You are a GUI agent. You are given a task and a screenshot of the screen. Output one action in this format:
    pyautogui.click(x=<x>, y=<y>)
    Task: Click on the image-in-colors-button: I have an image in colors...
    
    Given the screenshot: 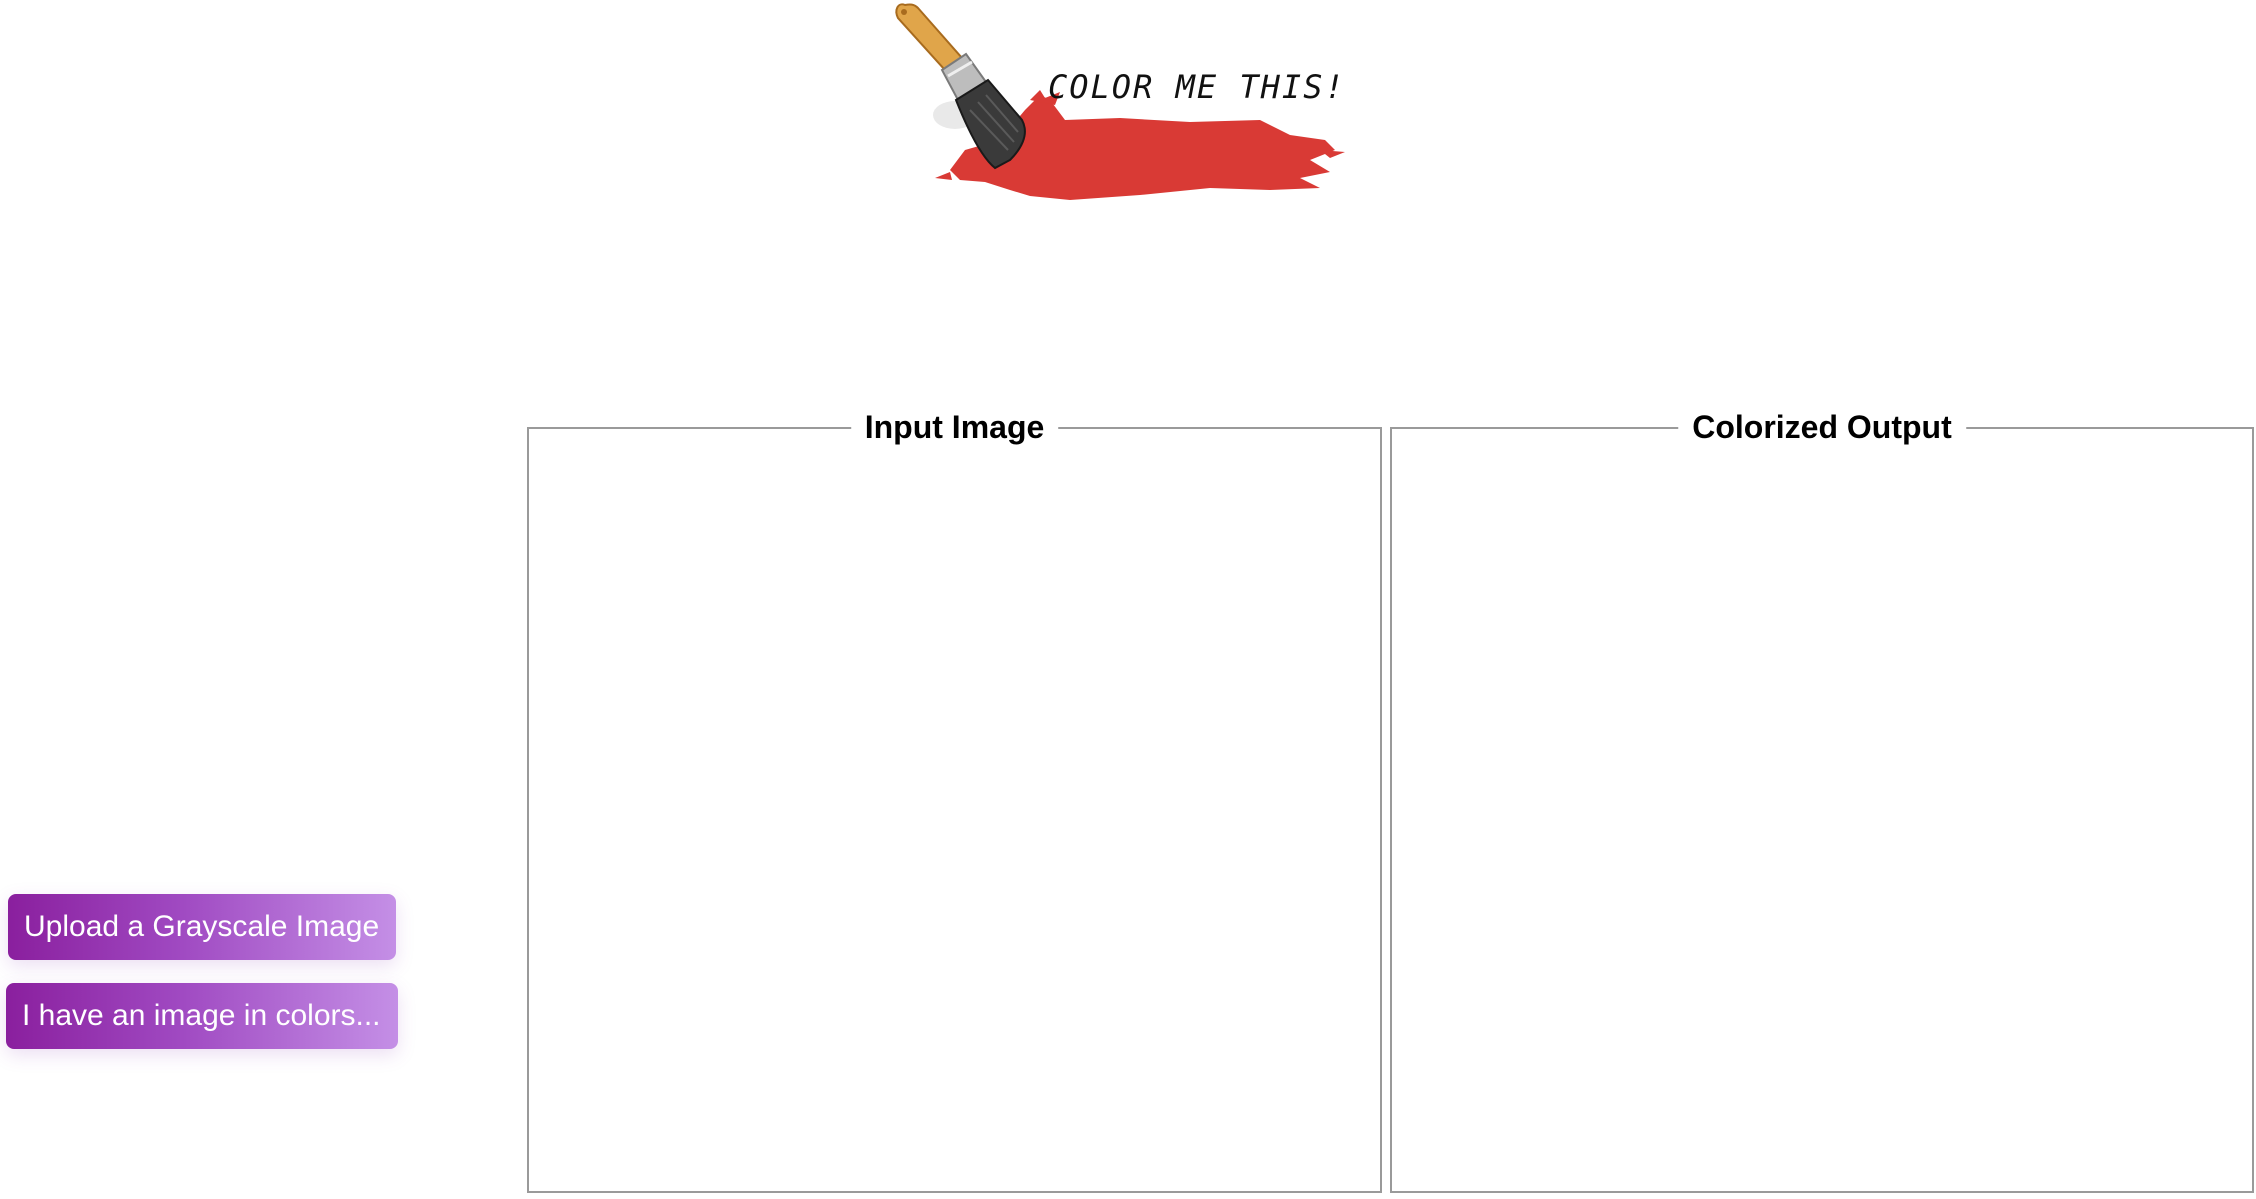 What is the action you would take?
    pyautogui.click(x=202, y=1016)
    